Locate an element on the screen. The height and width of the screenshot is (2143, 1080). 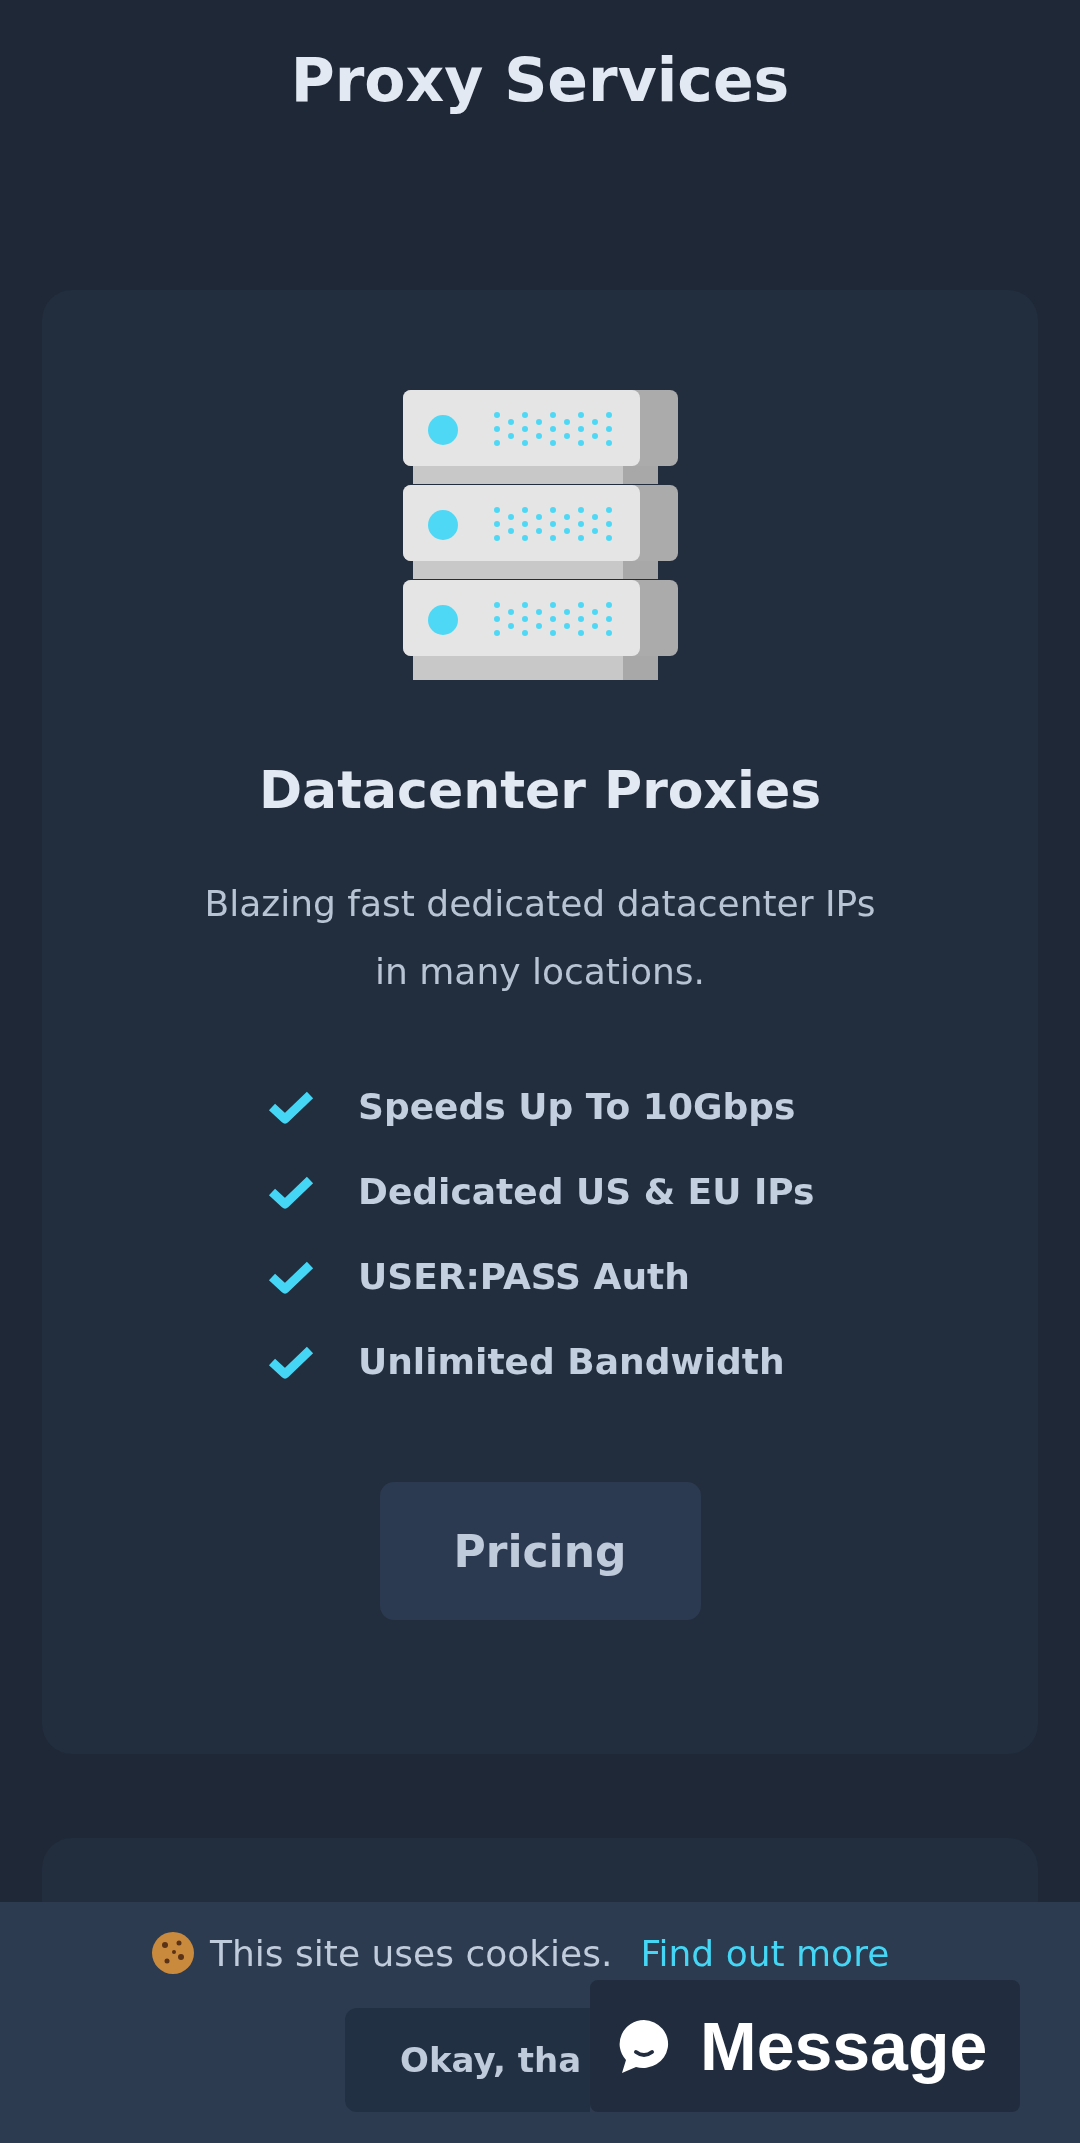
message-button: Message is located at coordinates (805, 2046).